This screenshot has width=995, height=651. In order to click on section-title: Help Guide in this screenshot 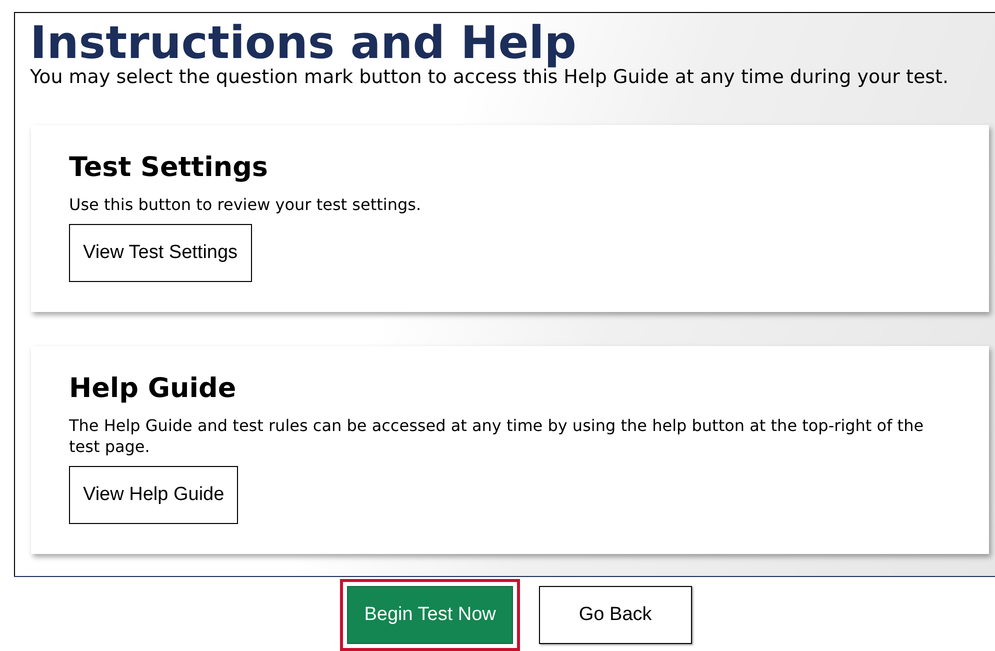, I will do `click(153, 389)`.